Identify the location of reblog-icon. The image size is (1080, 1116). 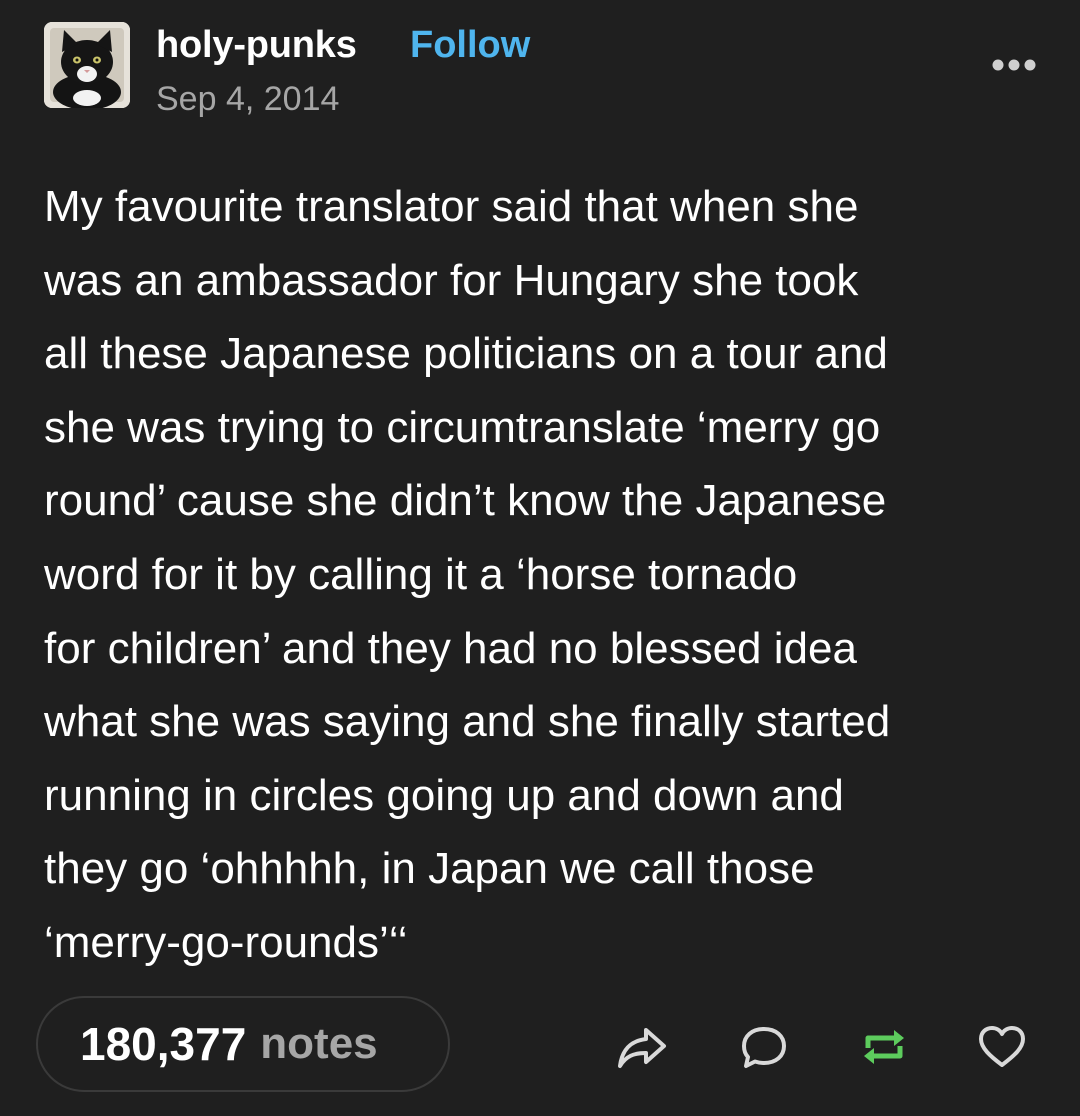
(884, 1047).